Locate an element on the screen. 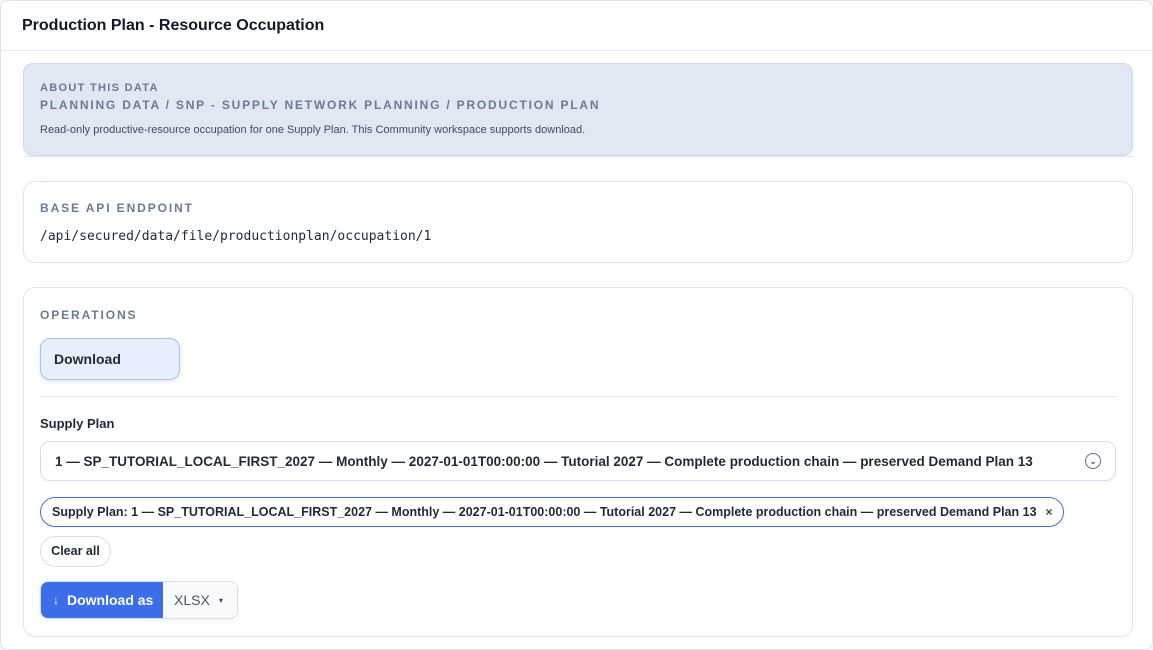 This screenshot has width=1153, height=650. caret-down-icon: ▾ is located at coordinates (220, 600).